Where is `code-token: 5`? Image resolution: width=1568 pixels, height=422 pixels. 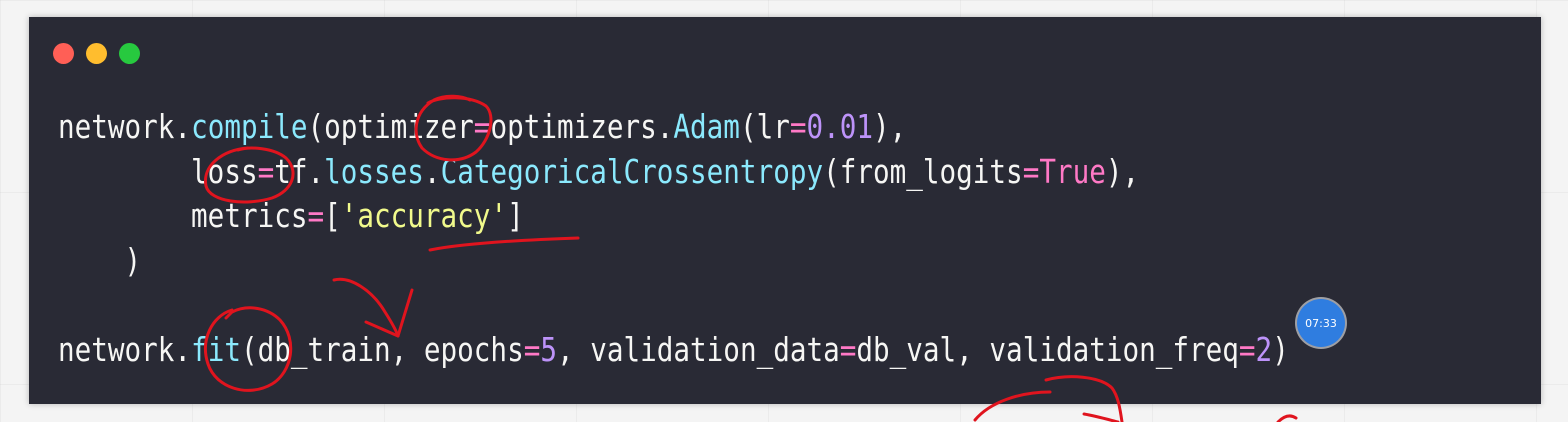
code-token: 5 is located at coordinates (548, 349).